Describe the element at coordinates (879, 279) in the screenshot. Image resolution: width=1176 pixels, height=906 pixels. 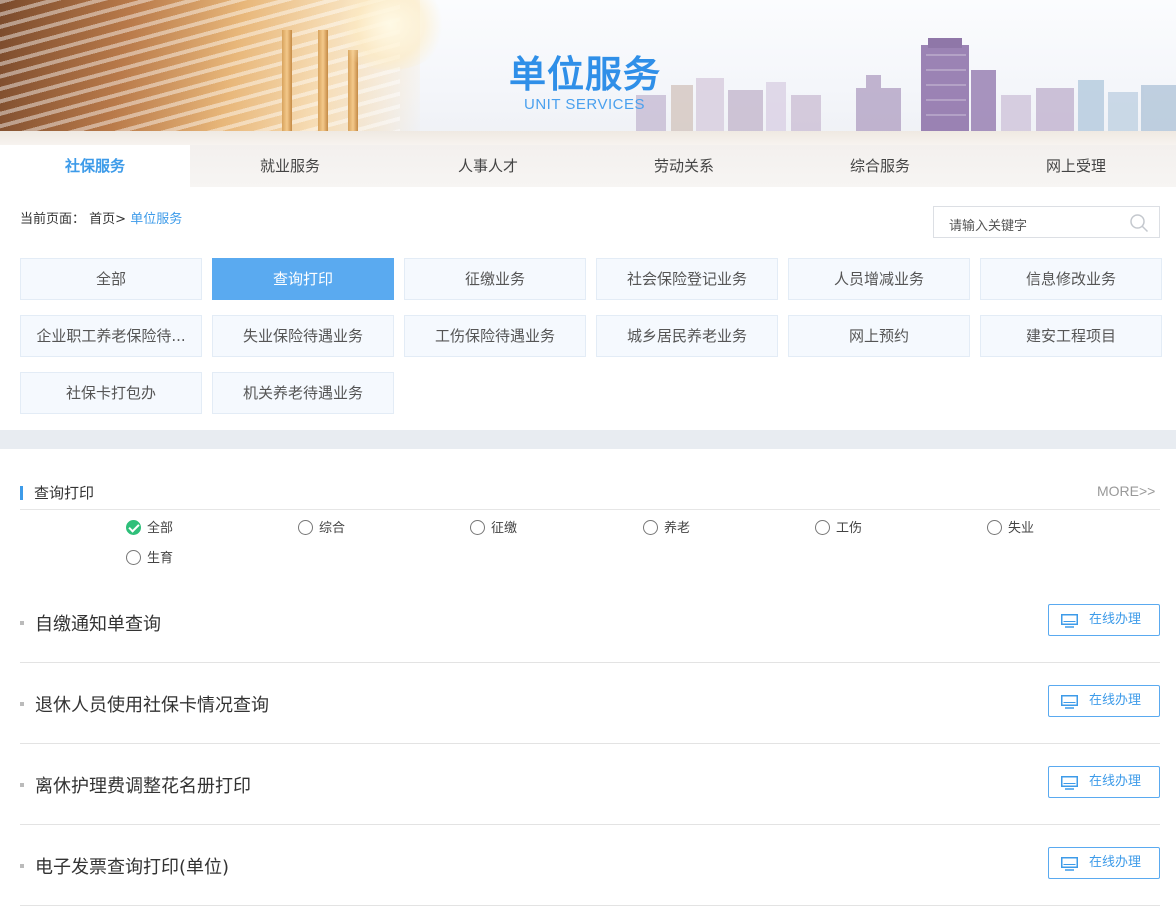
I see `category-staff-change: 人员增减业务` at that location.